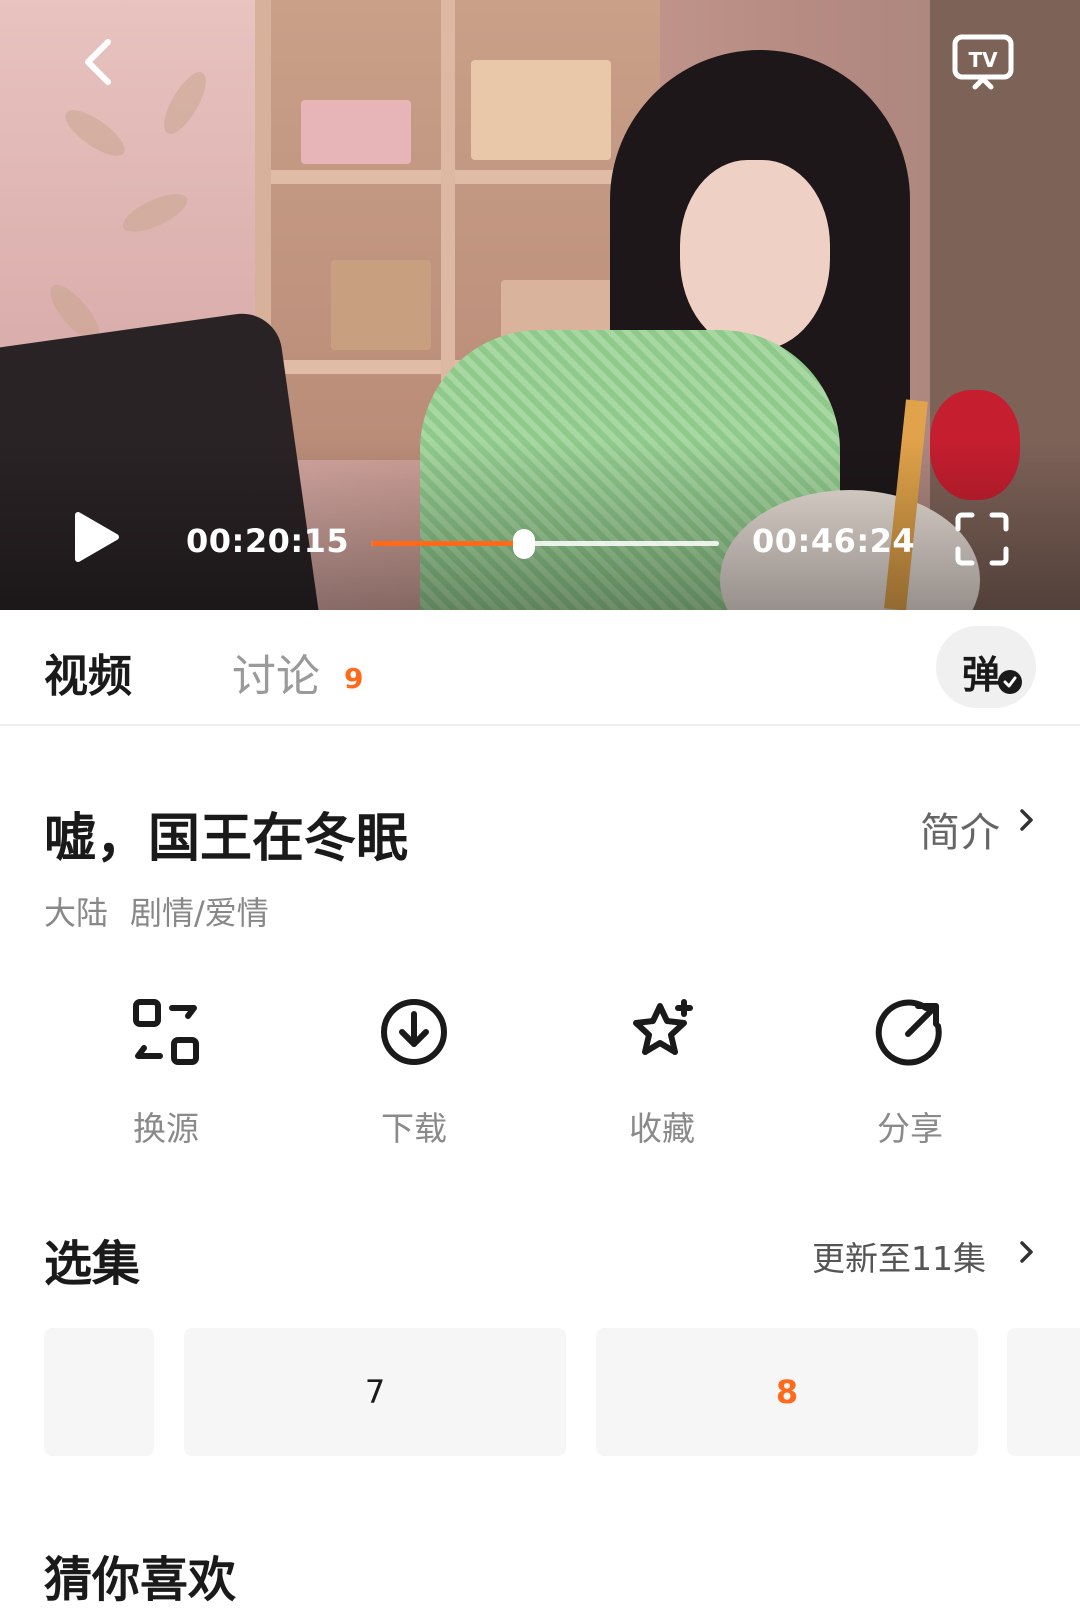  What do you see at coordinates (540, 668) in the screenshot?
I see `tab-bar: 视频 讨论 9 弹` at bounding box center [540, 668].